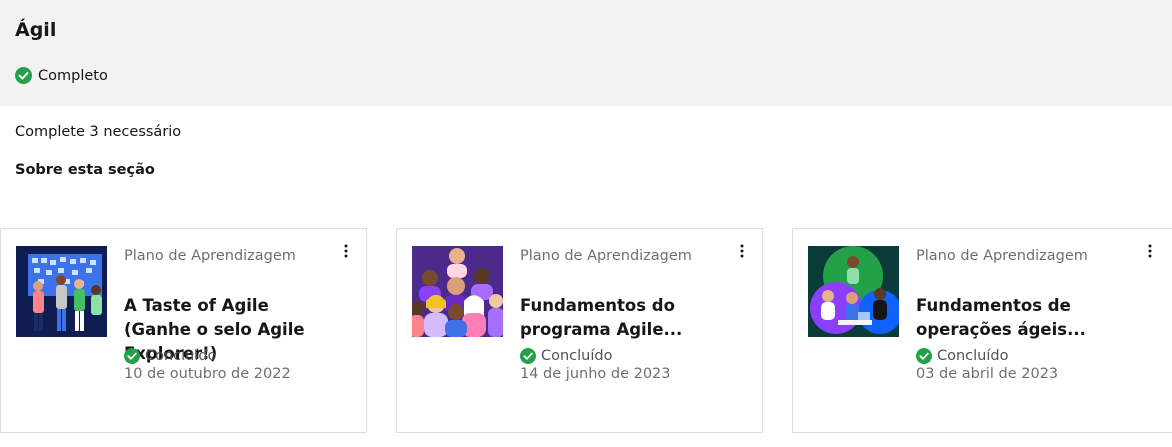 Image resolution: width=1172 pixels, height=447 pixels. I want to click on about-section-link: Sobre esta seção, so click(85, 170).